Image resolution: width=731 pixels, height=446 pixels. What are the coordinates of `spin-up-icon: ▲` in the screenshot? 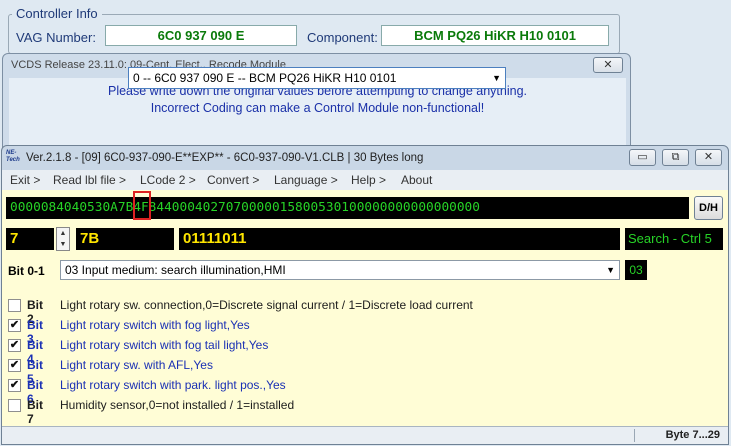 It's located at (63, 233).